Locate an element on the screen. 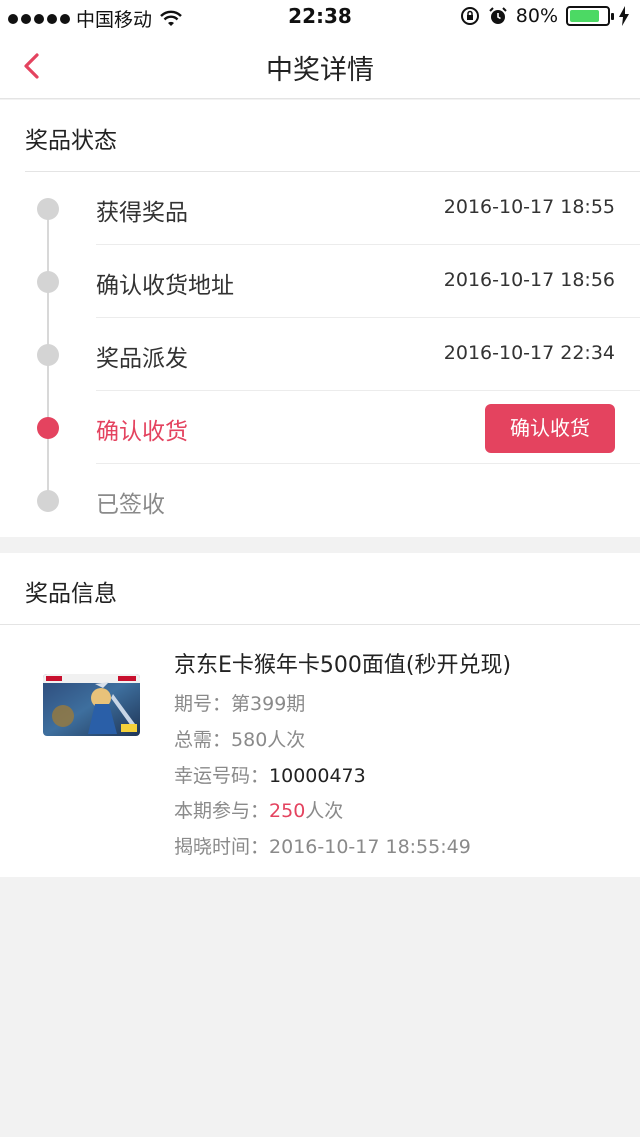 The height and width of the screenshot is (1137, 640). step-label: 奖品派发 is located at coordinates (142, 359).